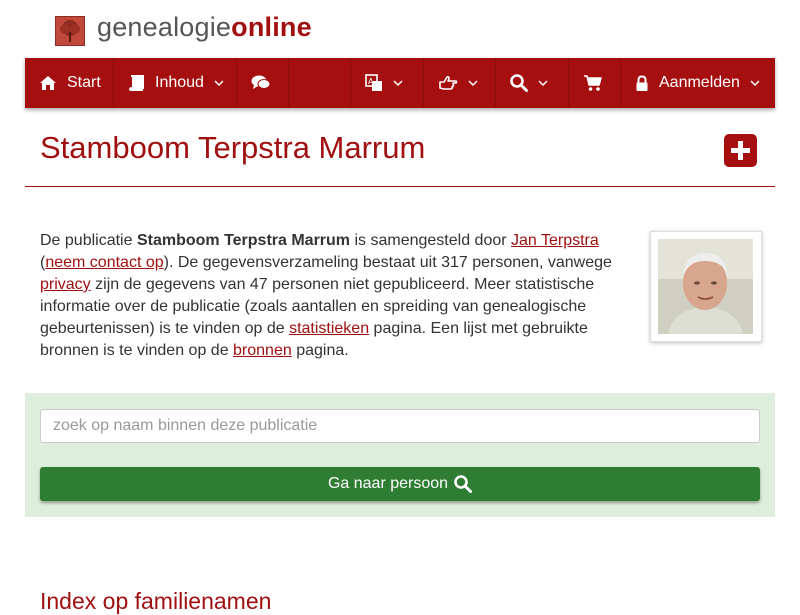 This screenshot has width=800, height=615. Describe the element at coordinates (388, 483) in the screenshot. I see `go-to-person-label: Ga naar persoon` at that location.